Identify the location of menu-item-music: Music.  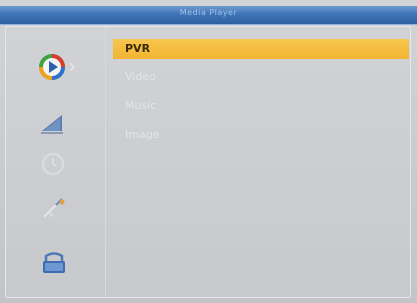
(136, 106).